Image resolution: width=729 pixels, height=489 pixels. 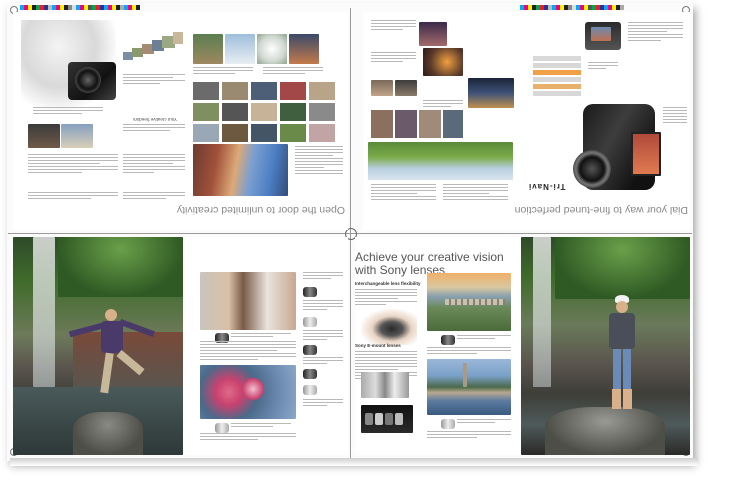 What do you see at coordinates (601, 34) in the screenshot?
I see `lcd-screen` at bounding box center [601, 34].